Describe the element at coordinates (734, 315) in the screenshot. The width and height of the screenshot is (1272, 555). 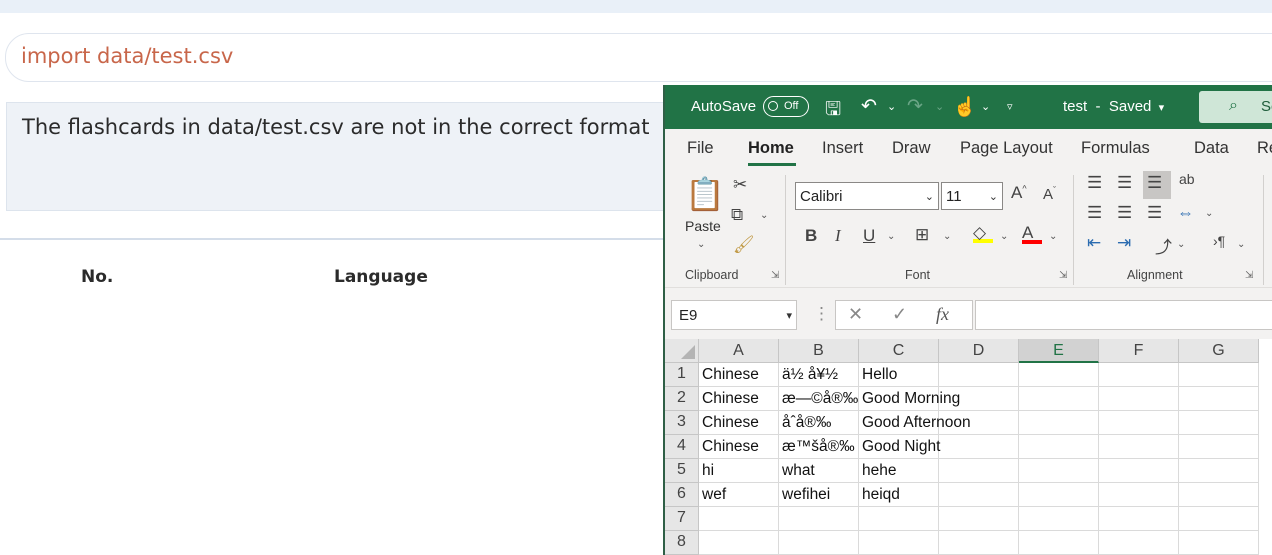
I see `name-box: E9 ▾` at that location.